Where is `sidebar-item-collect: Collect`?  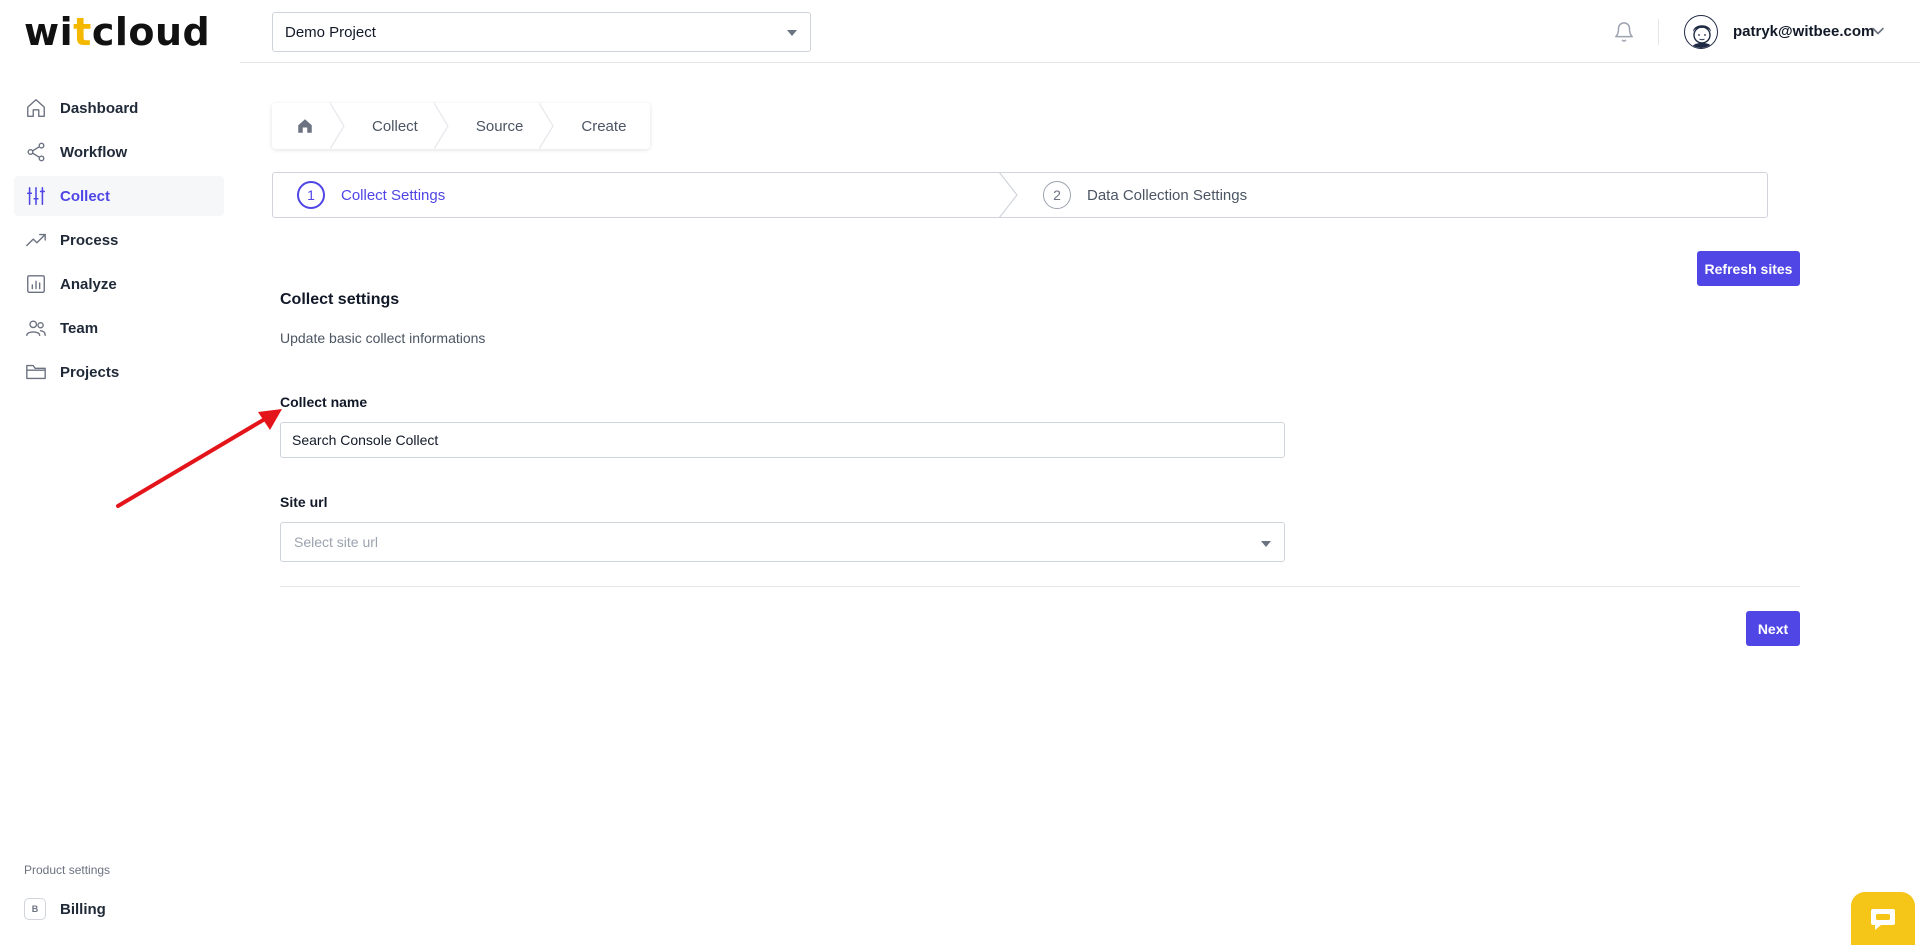 sidebar-item-collect: Collect is located at coordinates (119, 196).